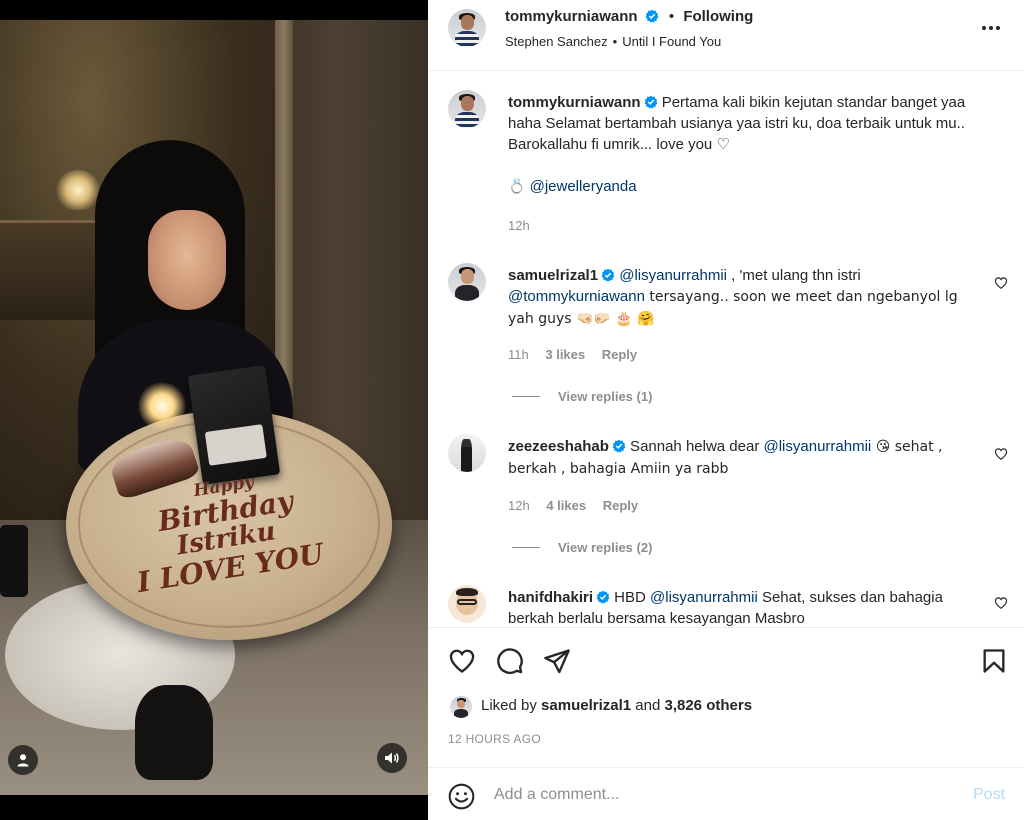  What do you see at coordinates (605, 396) in the screenshot?
I see `view-replies-label: View replies (1)` at bounding box center [605, 396].